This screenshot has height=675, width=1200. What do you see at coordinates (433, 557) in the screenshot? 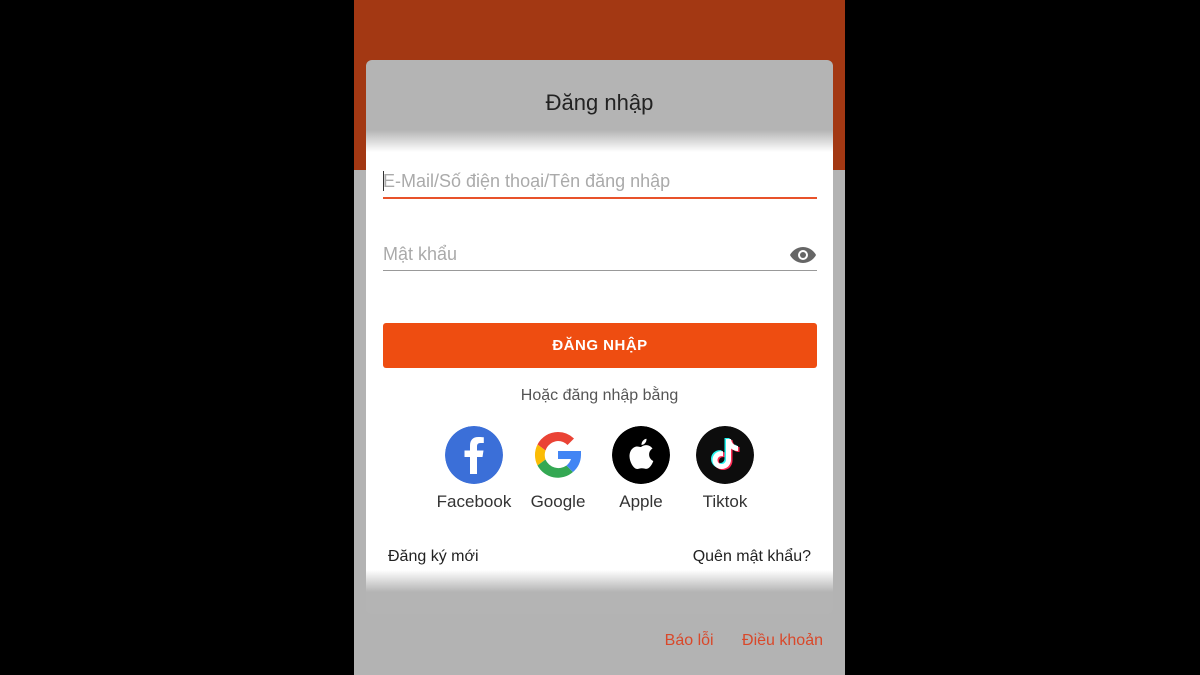
I see `register-link: Đăng ký mới` at bounding box center [433, 557].